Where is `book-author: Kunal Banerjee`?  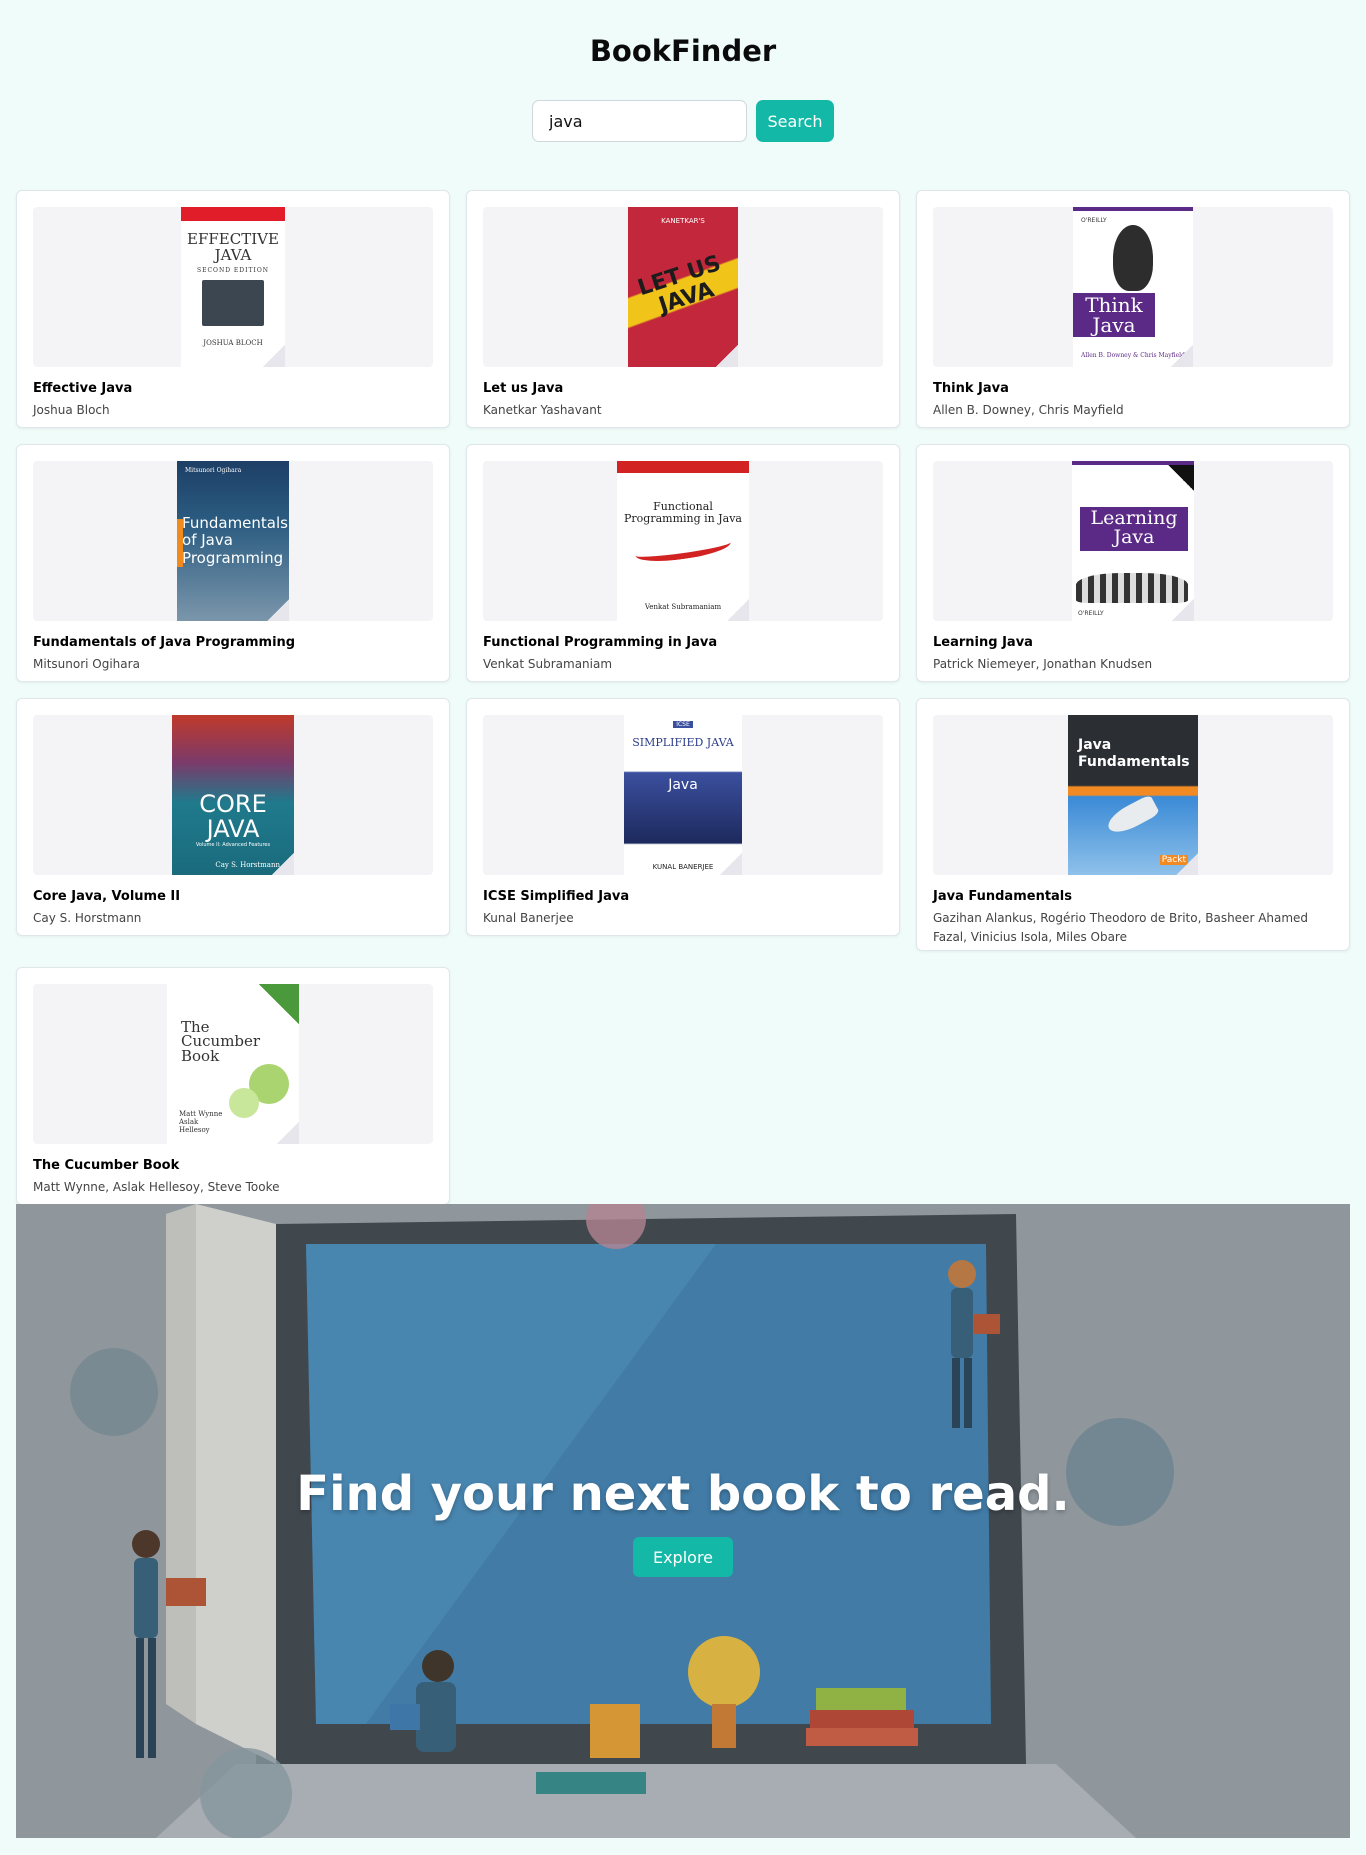
book-author: Kunal Banerjee is located at coordinates (528, 918).